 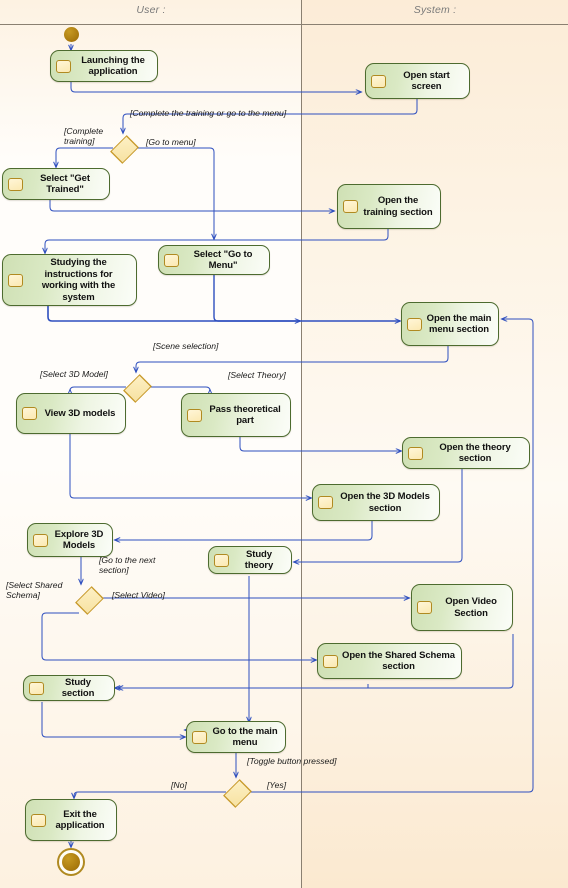 I want to click on action-open-the-shared-schema-section: Open the Shared Schema section, so click(x=389, y=661).